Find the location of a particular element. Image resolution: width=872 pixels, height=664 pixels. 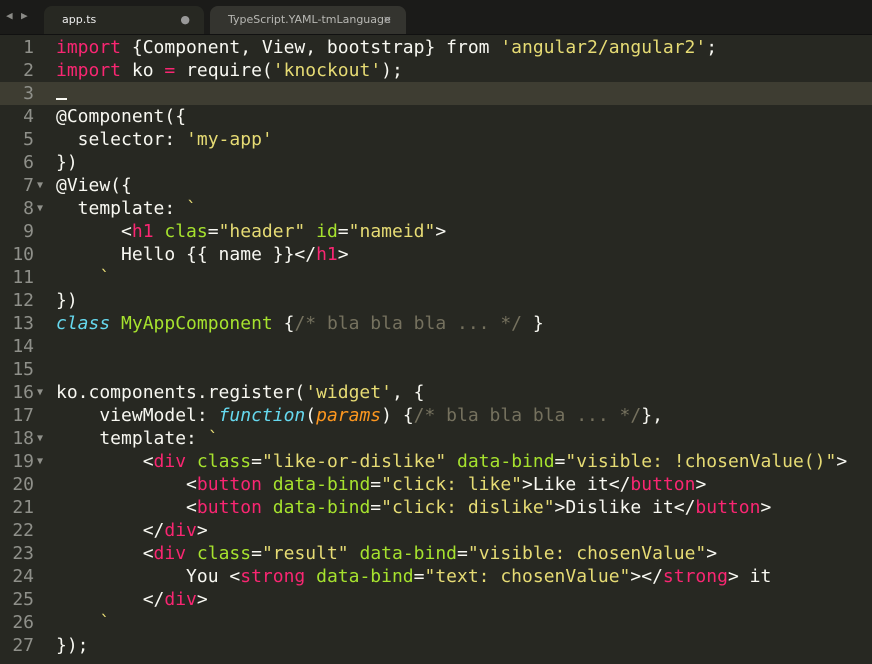

code-line: 7 ▼ @View({ is located at coordinates (436, 185).